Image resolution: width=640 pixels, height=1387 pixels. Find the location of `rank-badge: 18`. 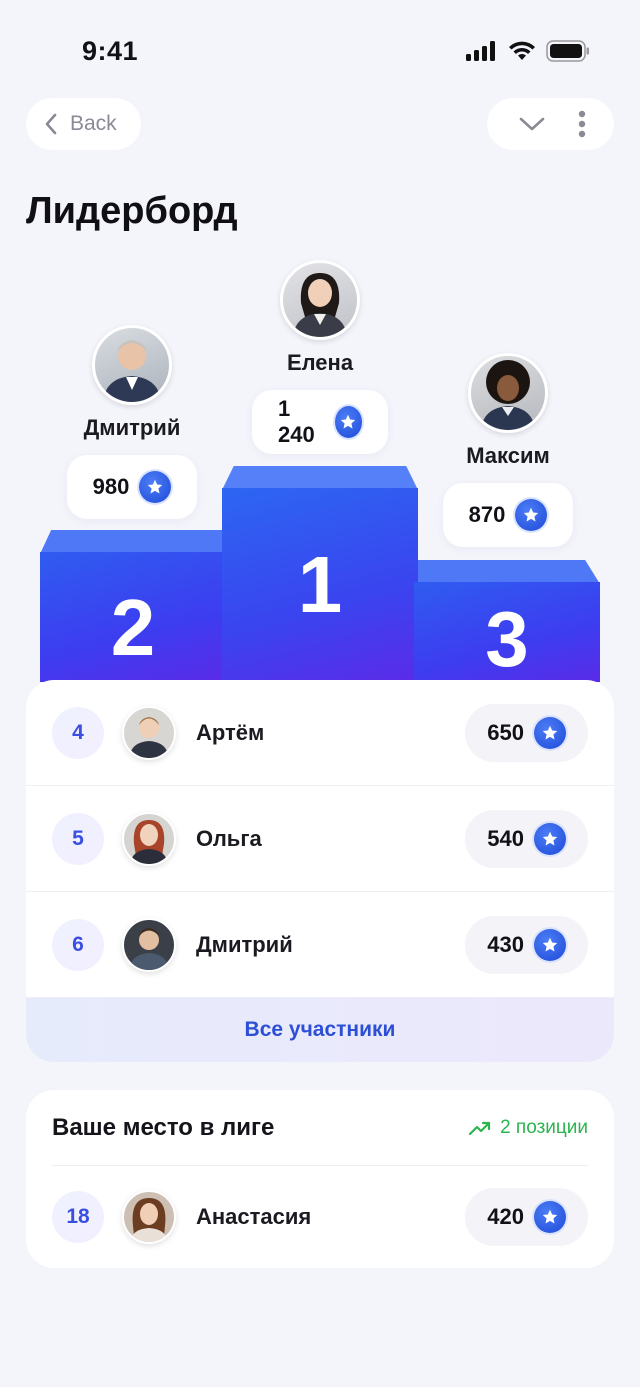

rank-badge: 18 is located at coordinates (78, 1217).